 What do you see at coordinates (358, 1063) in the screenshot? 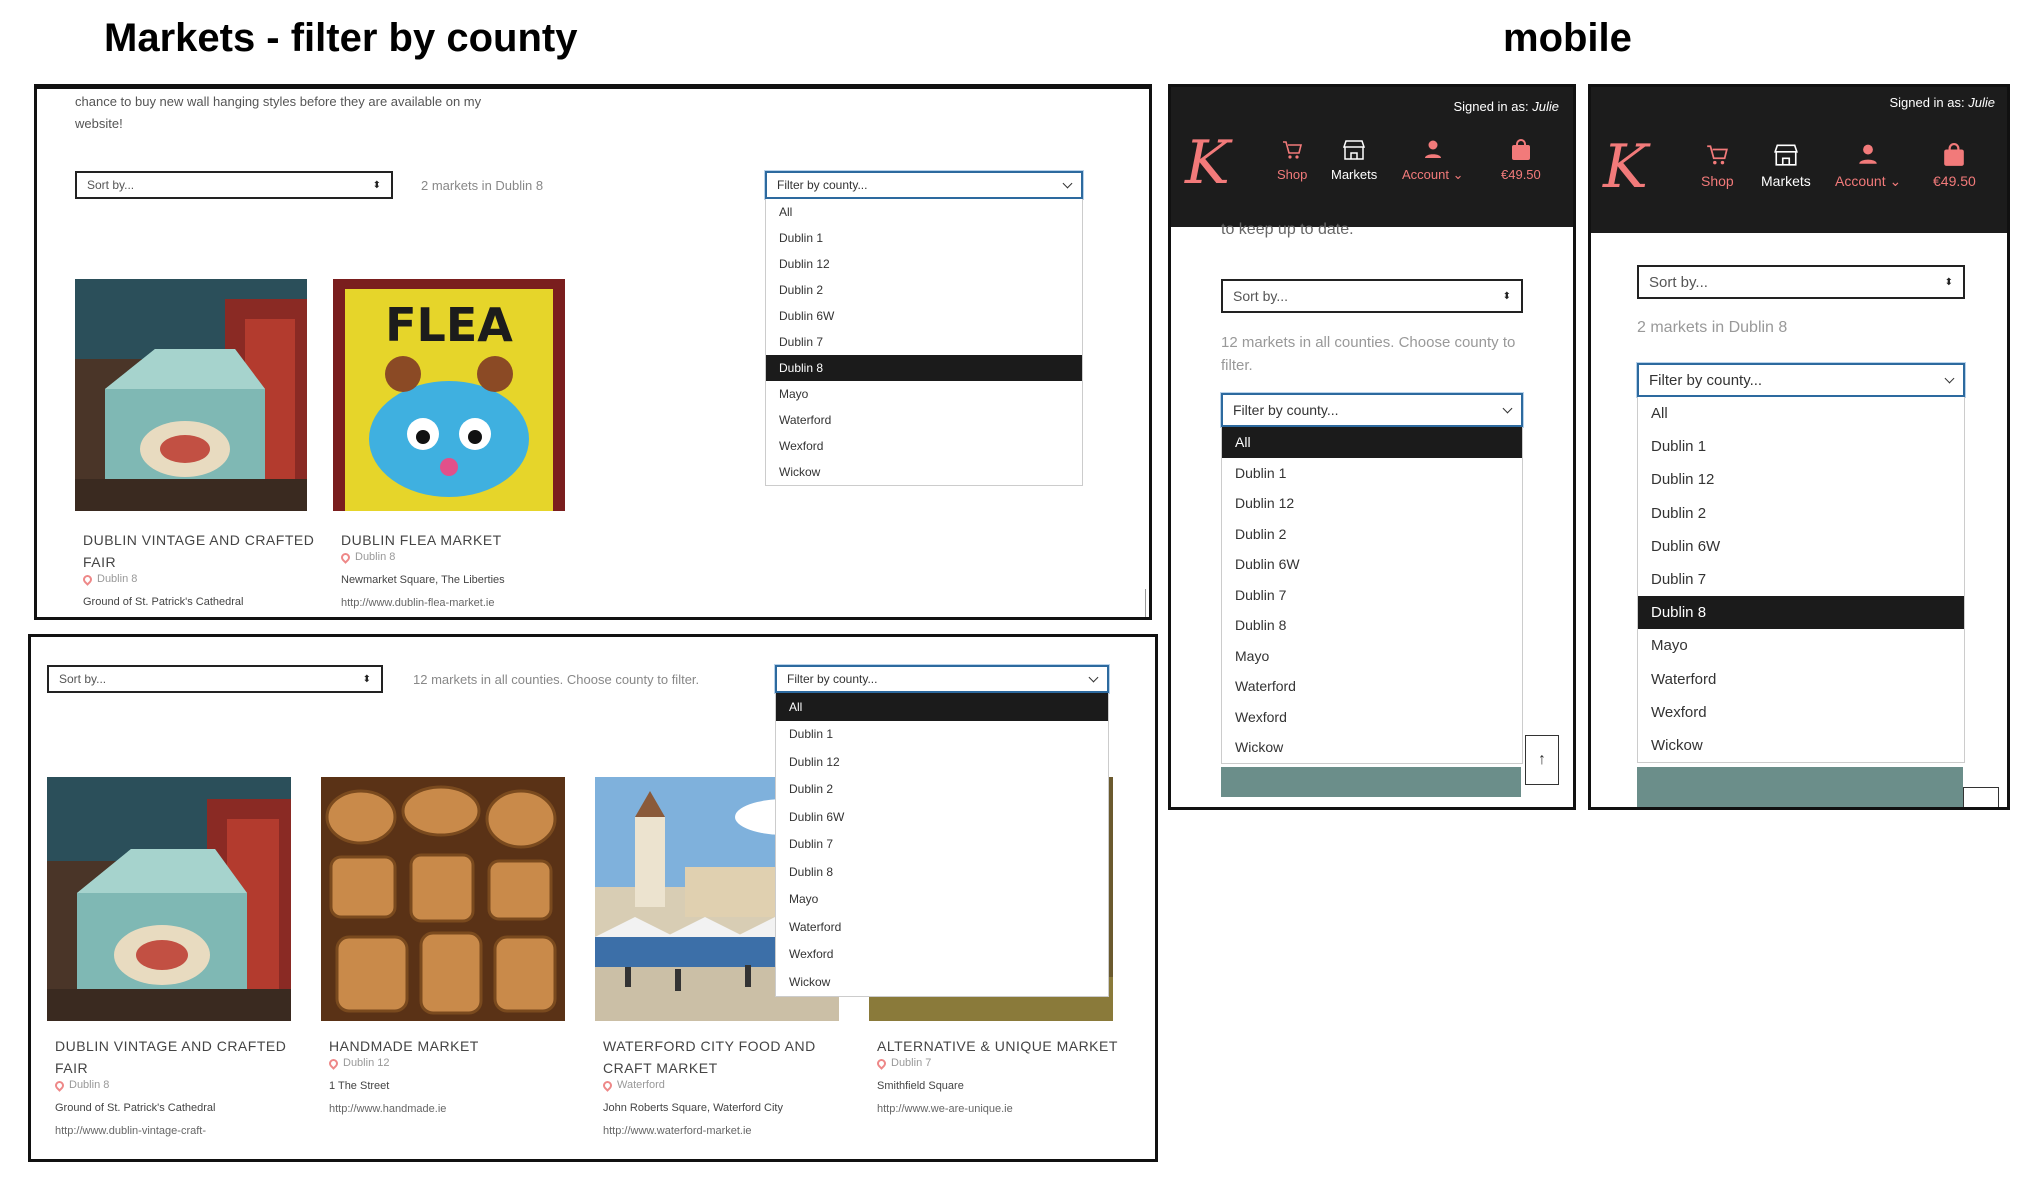
I see `card-location: Dublin 12` at bounding box center [358, 1063].